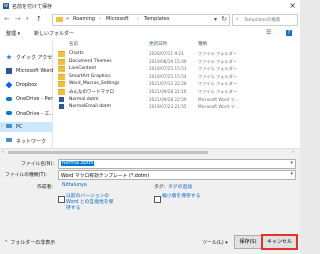 The width and height of the screenshot is (320, 254). What do you see at coordinates (78, 163) in the screenshot?
I see `filename-value: Normal.dotm` at bounding box center [78, 163].